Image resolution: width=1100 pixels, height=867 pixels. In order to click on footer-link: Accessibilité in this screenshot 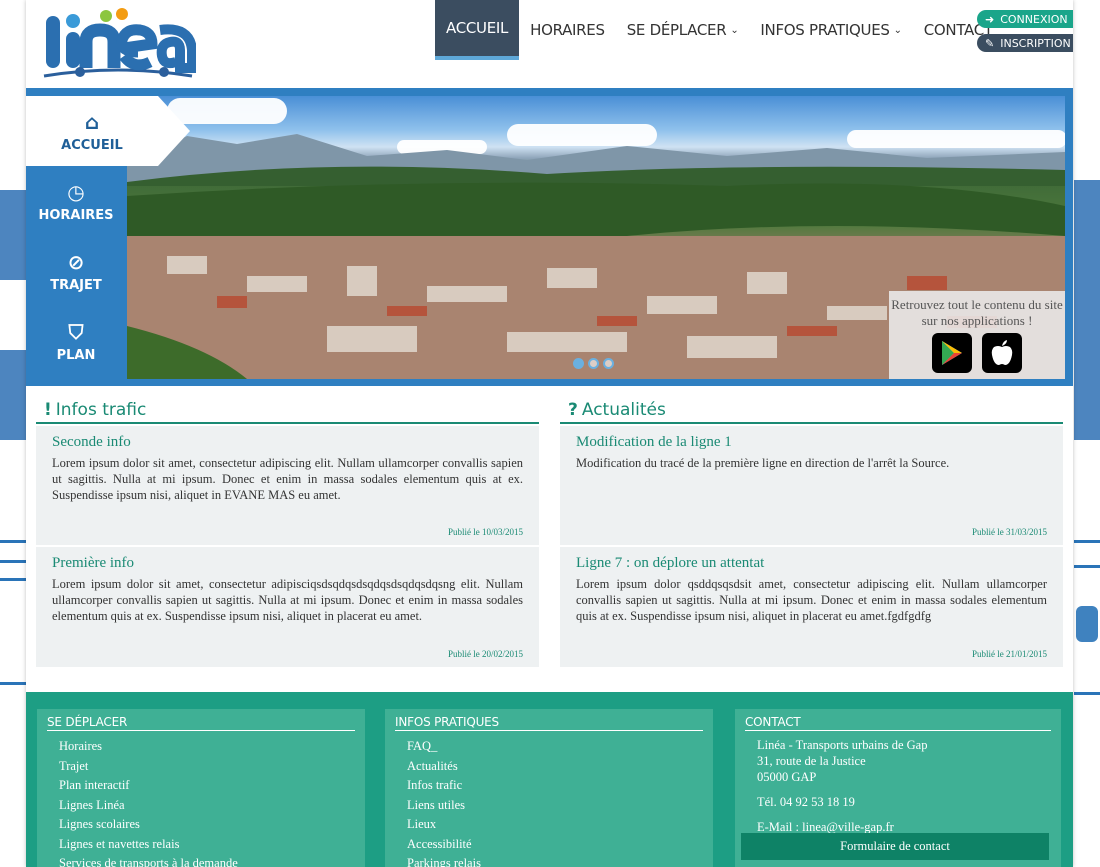, I will do `click(555, 845)`.